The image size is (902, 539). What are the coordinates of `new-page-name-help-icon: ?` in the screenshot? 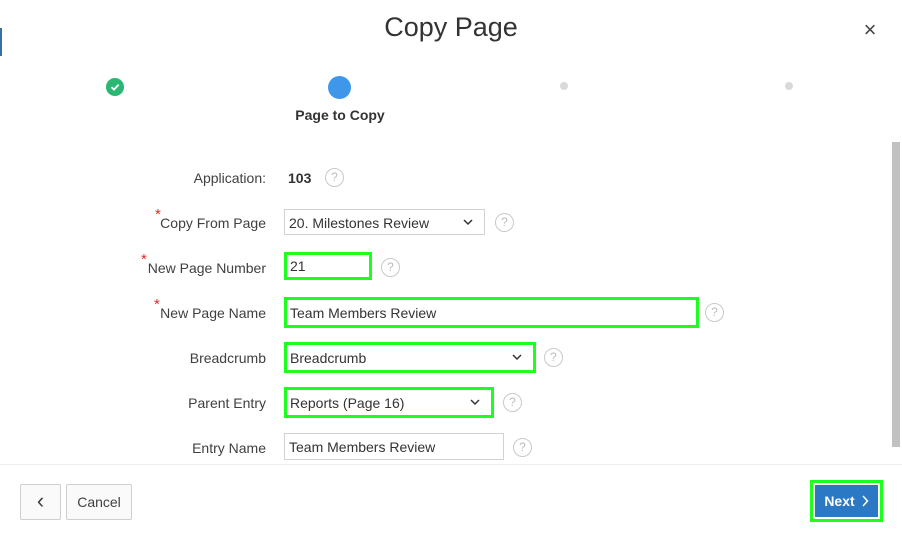 It's located at (714, 312).